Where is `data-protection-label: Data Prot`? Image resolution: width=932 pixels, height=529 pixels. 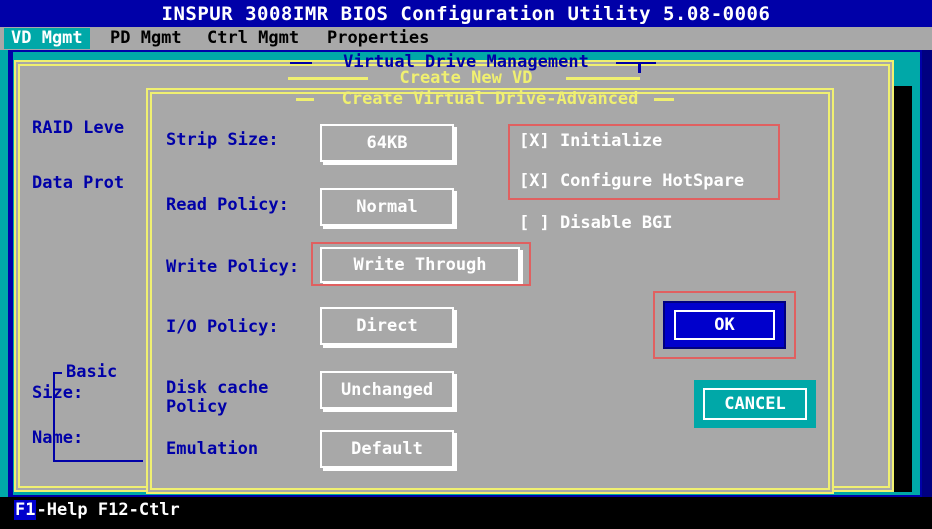 data-protection-label: Data Prot is located at coordinates (78, 183).